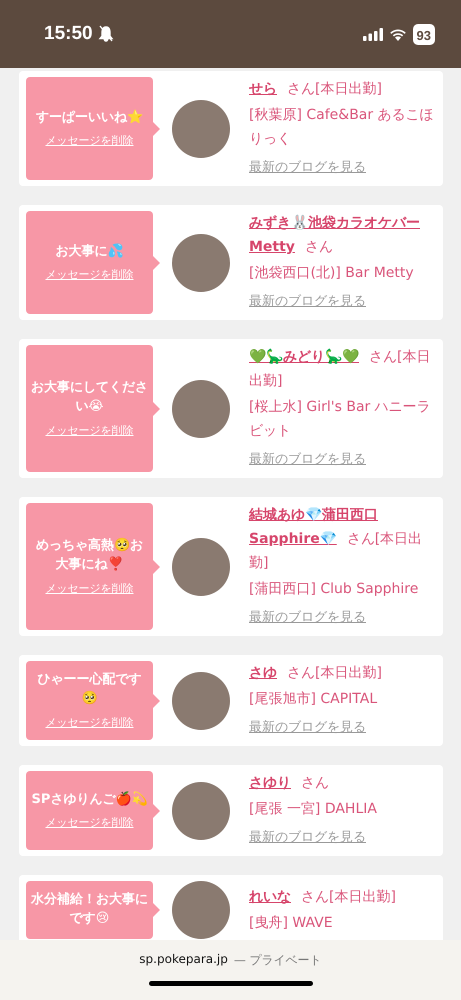  Describe the element at coordinates (278, 960) in the screenshot. I see `private-mode-text: — プライベート` at that location.